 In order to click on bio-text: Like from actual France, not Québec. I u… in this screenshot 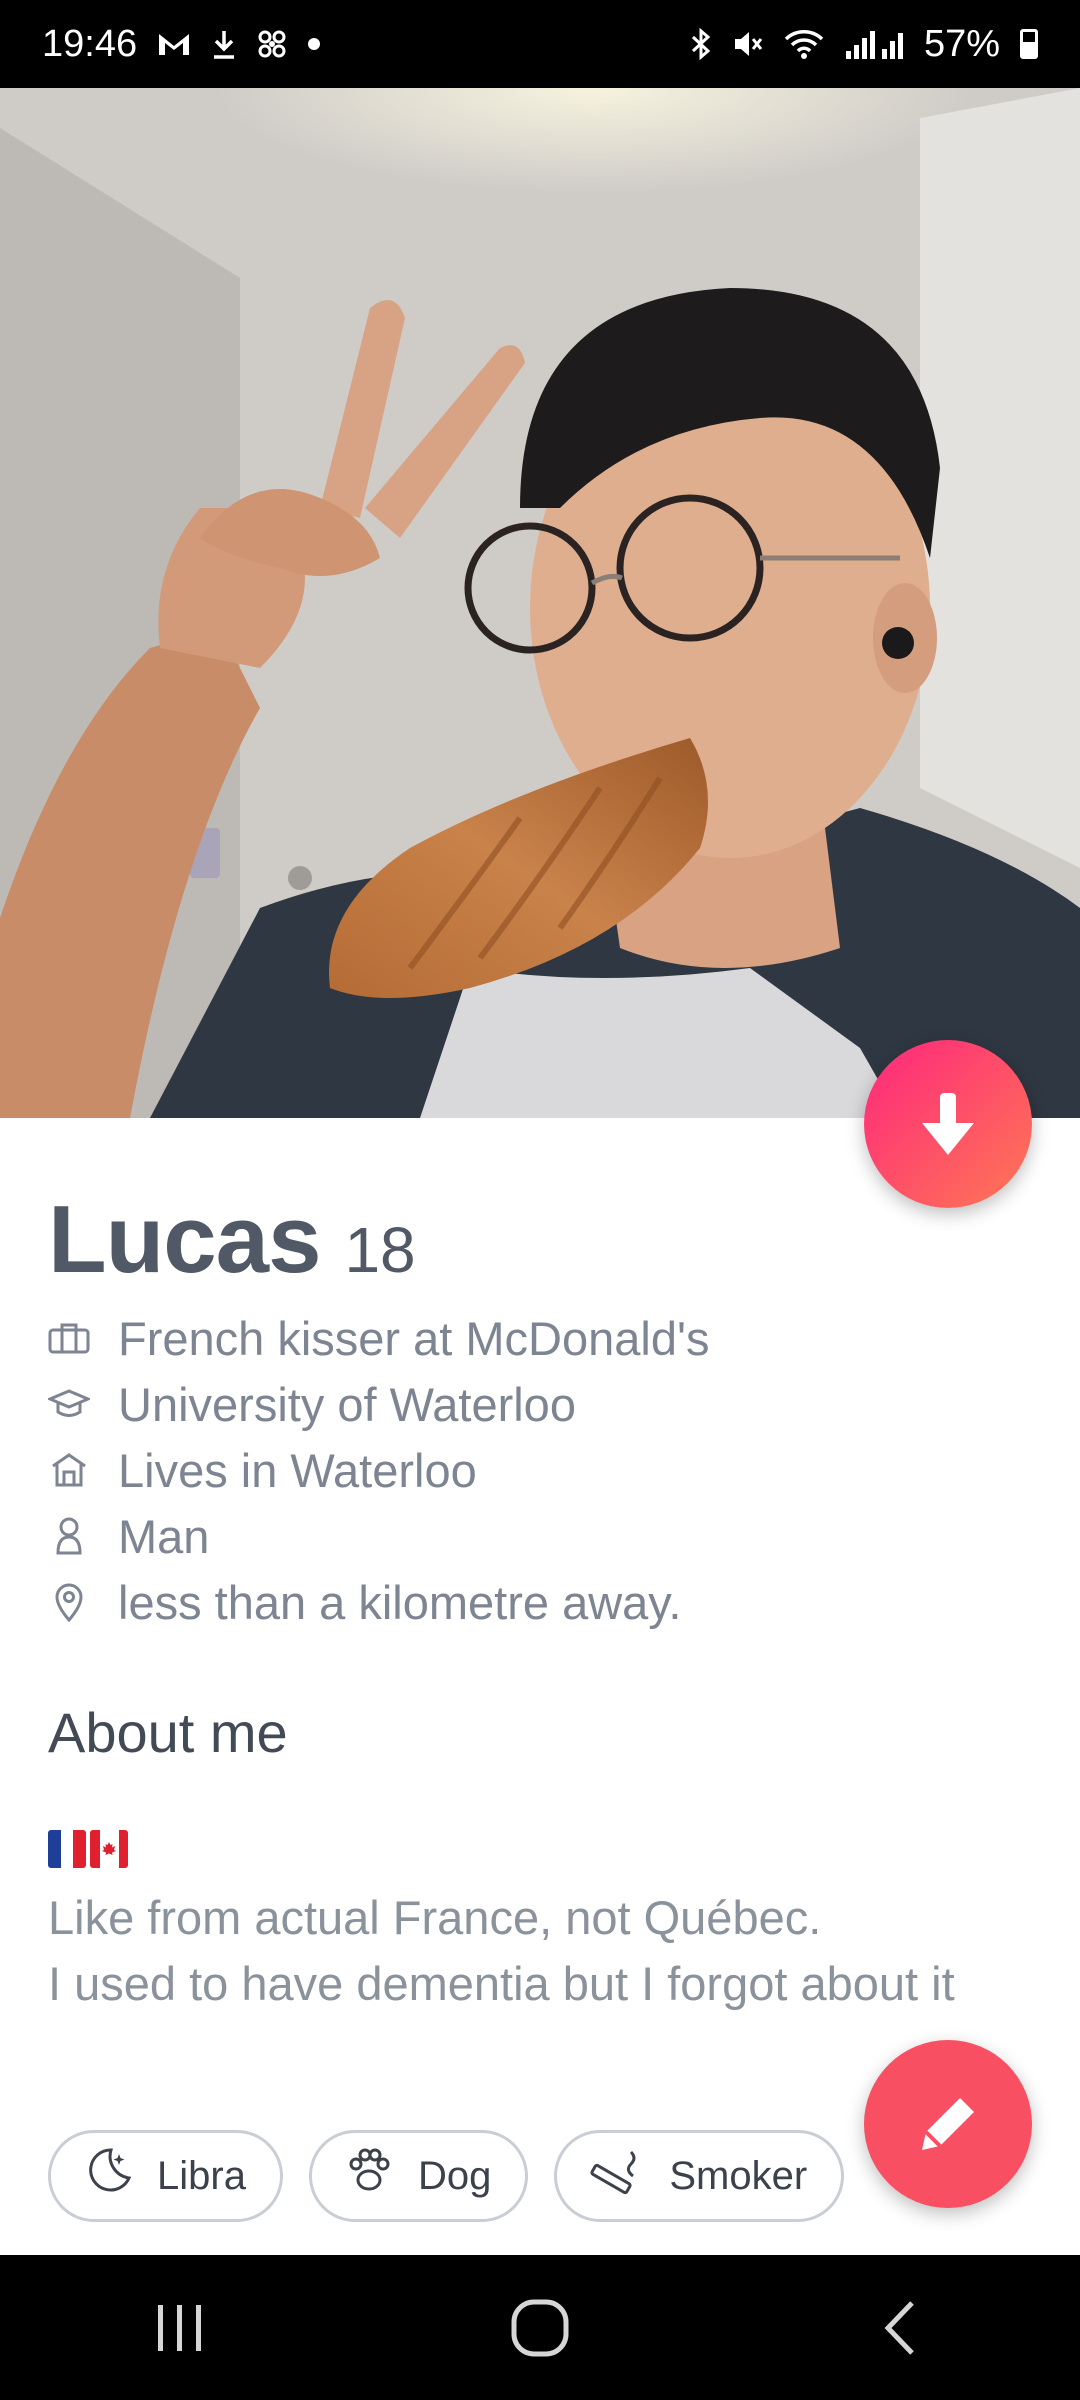, I will do `click(543, 1951)`.